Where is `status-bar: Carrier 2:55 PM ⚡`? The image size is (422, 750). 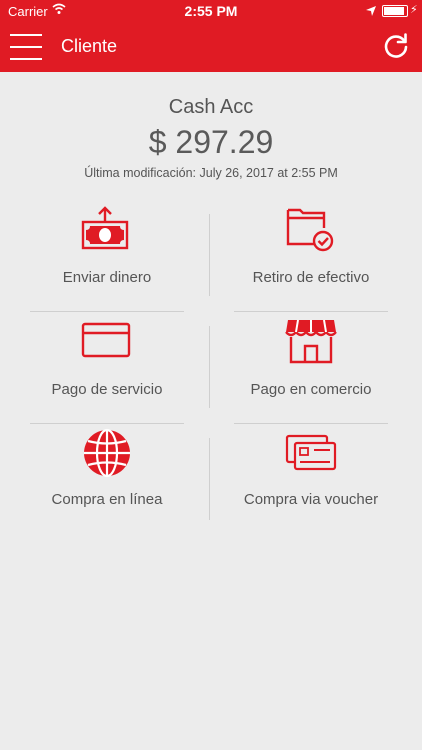
status-bar: Carrier 2:55 PM ⚡ is located at coordinates (211, 11).